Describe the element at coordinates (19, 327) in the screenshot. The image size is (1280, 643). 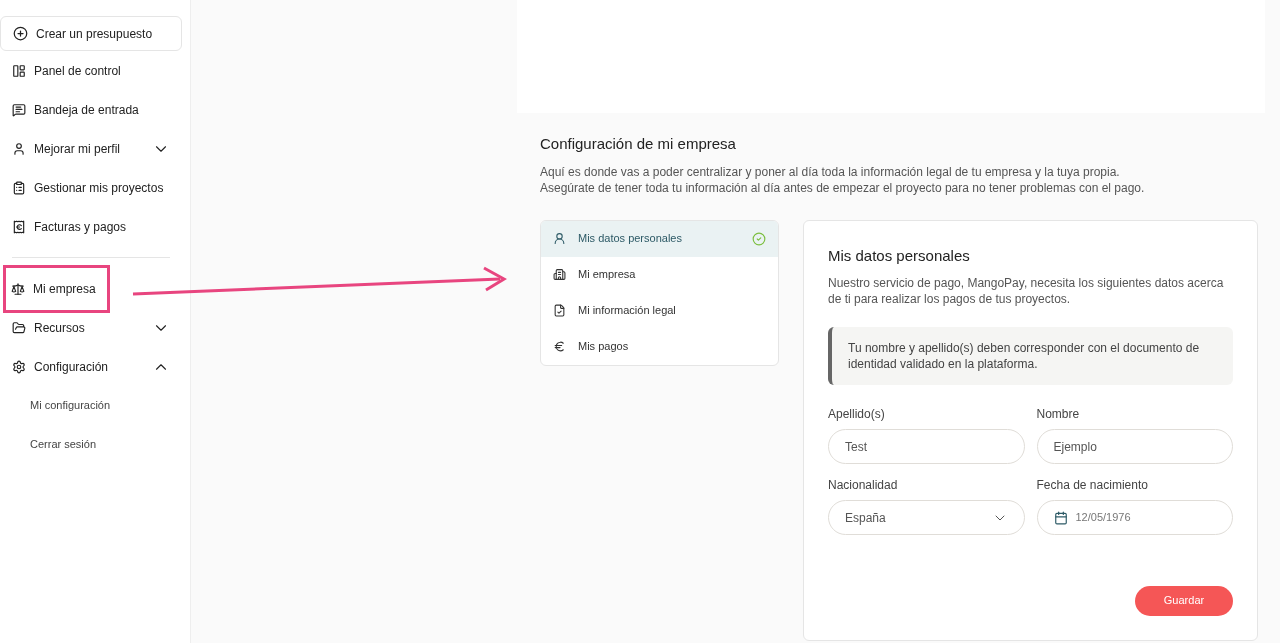
I see `folder-icon` at that location.